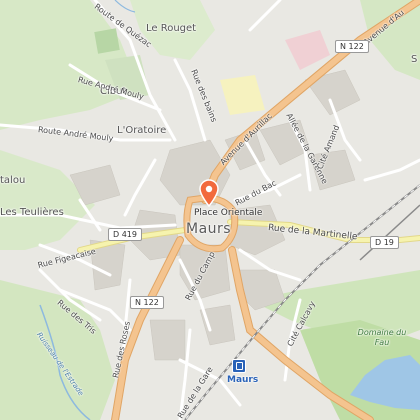  I want to click on road-shield-n122-north: N 122, so click(352, 46).